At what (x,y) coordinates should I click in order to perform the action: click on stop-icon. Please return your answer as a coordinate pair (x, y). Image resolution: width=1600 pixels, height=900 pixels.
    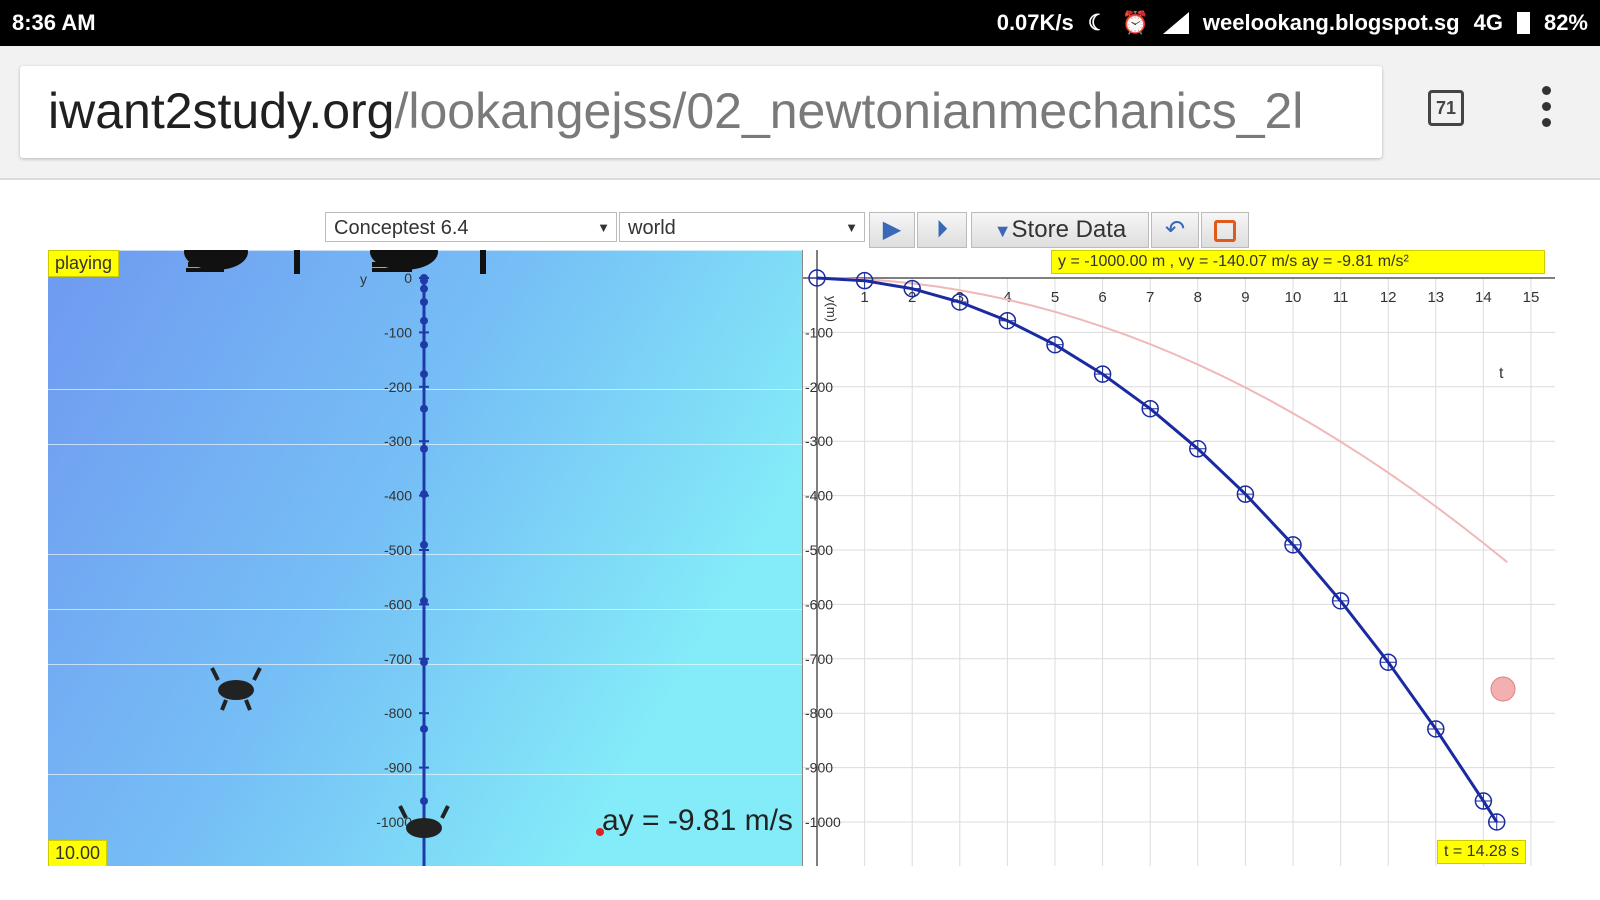
    Looking at the image, I should click on (1225, 230).